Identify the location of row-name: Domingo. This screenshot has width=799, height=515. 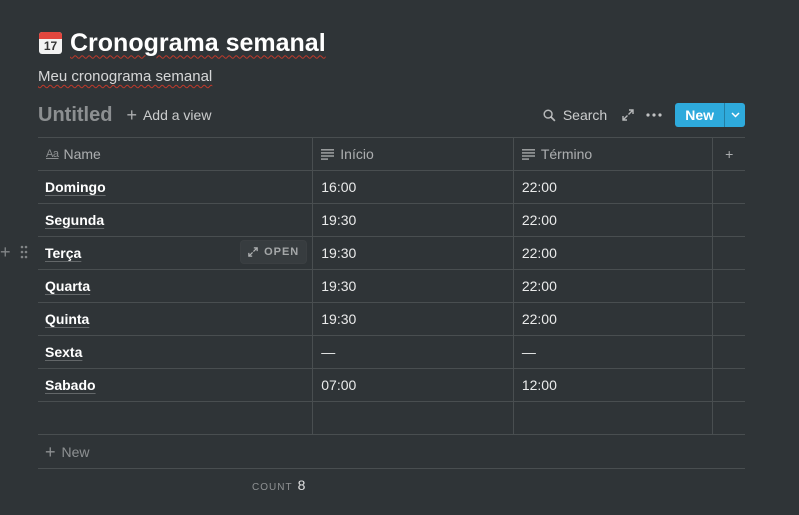
(75, 187).